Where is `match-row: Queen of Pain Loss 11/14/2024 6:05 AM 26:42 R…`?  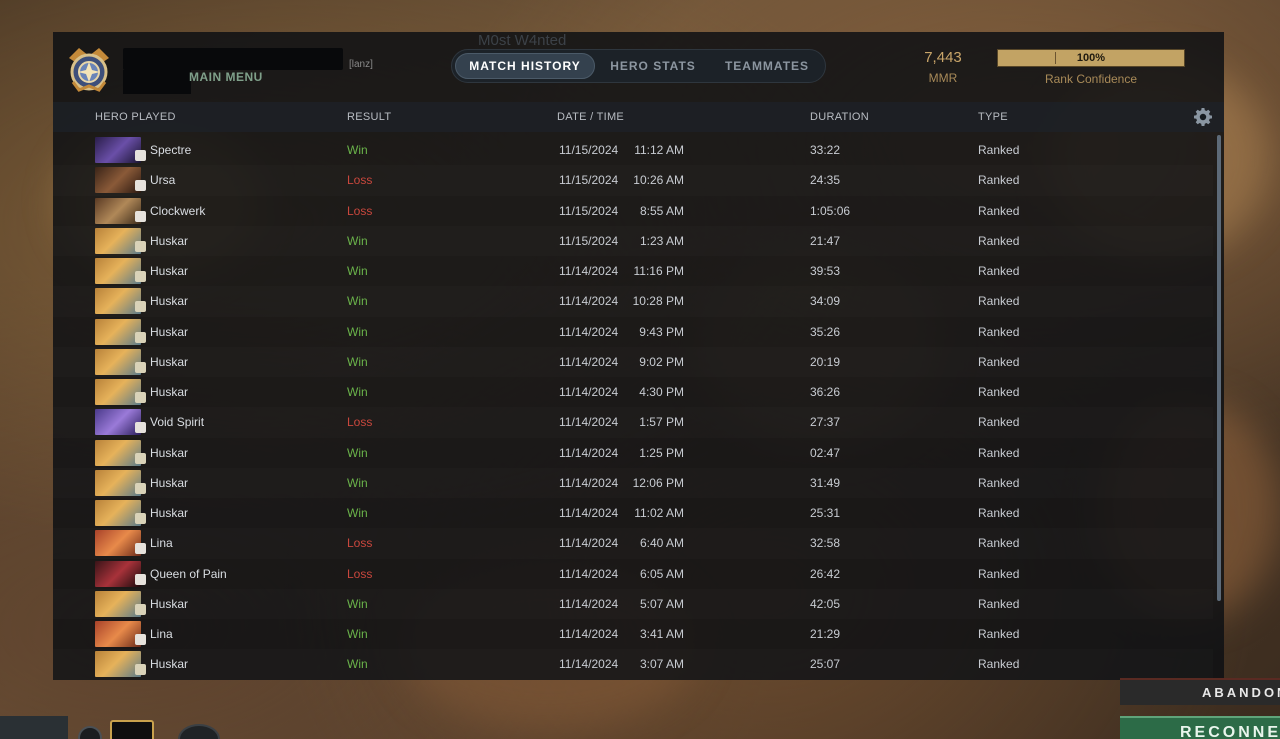
match-row: Queen of Pain Loss 11/14/2024 6:05 AM 26:42 R… is located at coordinates (633, 574).